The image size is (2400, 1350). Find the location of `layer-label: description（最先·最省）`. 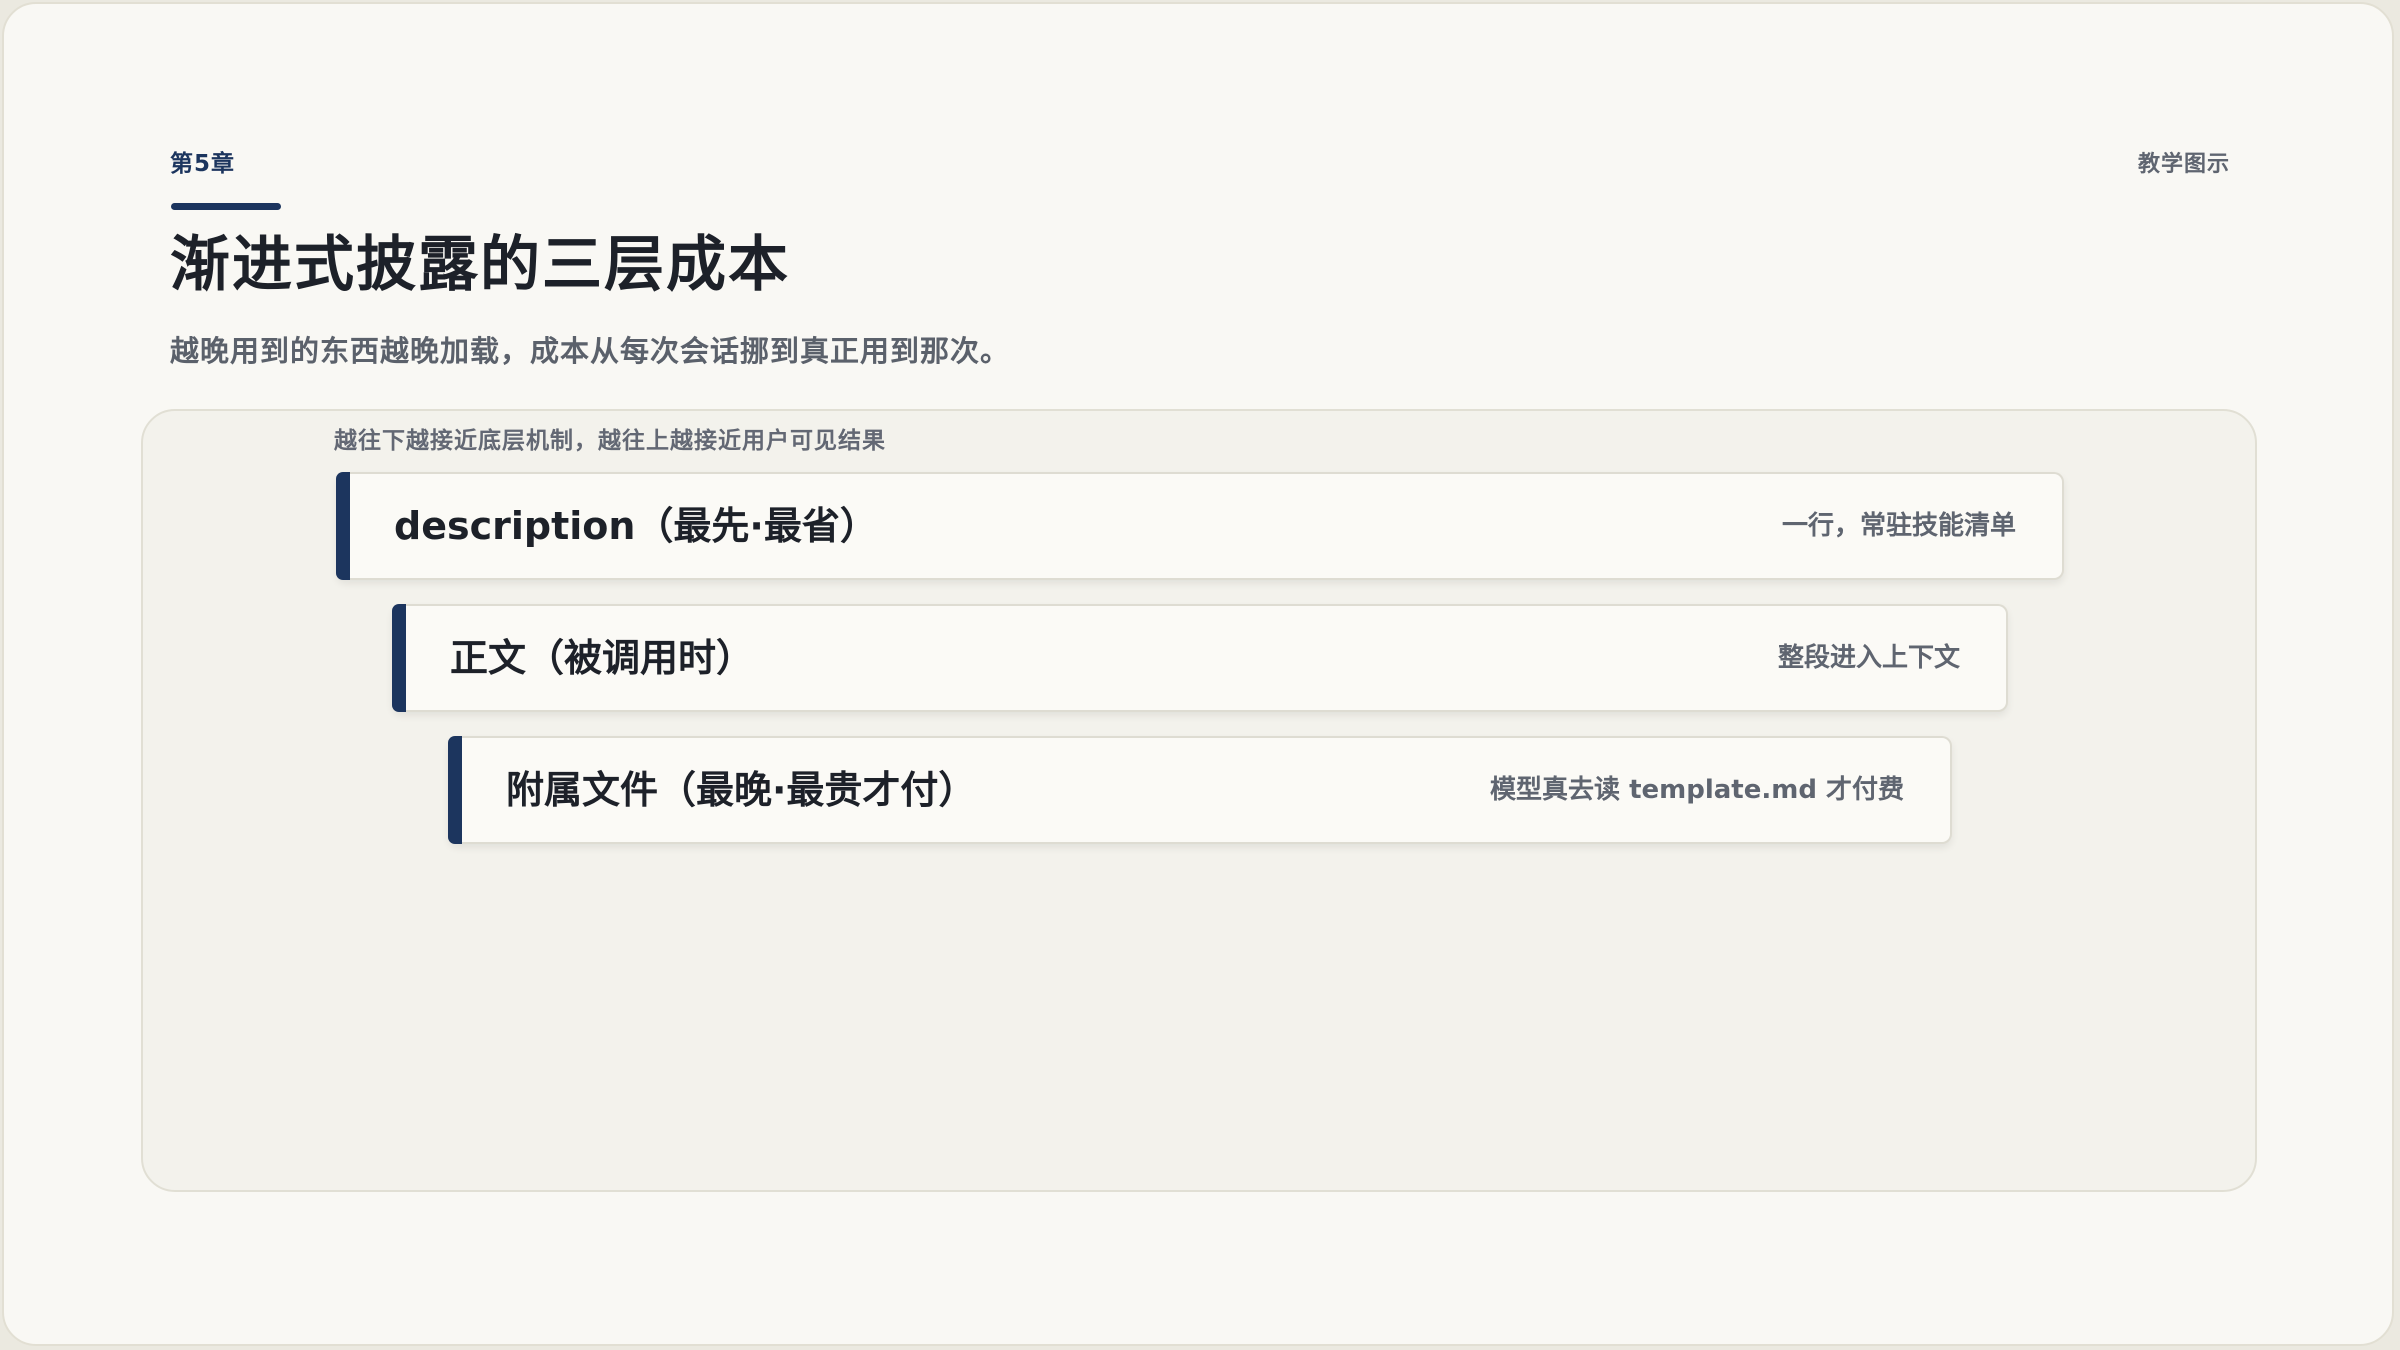

layer-label: description（最先·最省） is located at coordinates (636, 526).